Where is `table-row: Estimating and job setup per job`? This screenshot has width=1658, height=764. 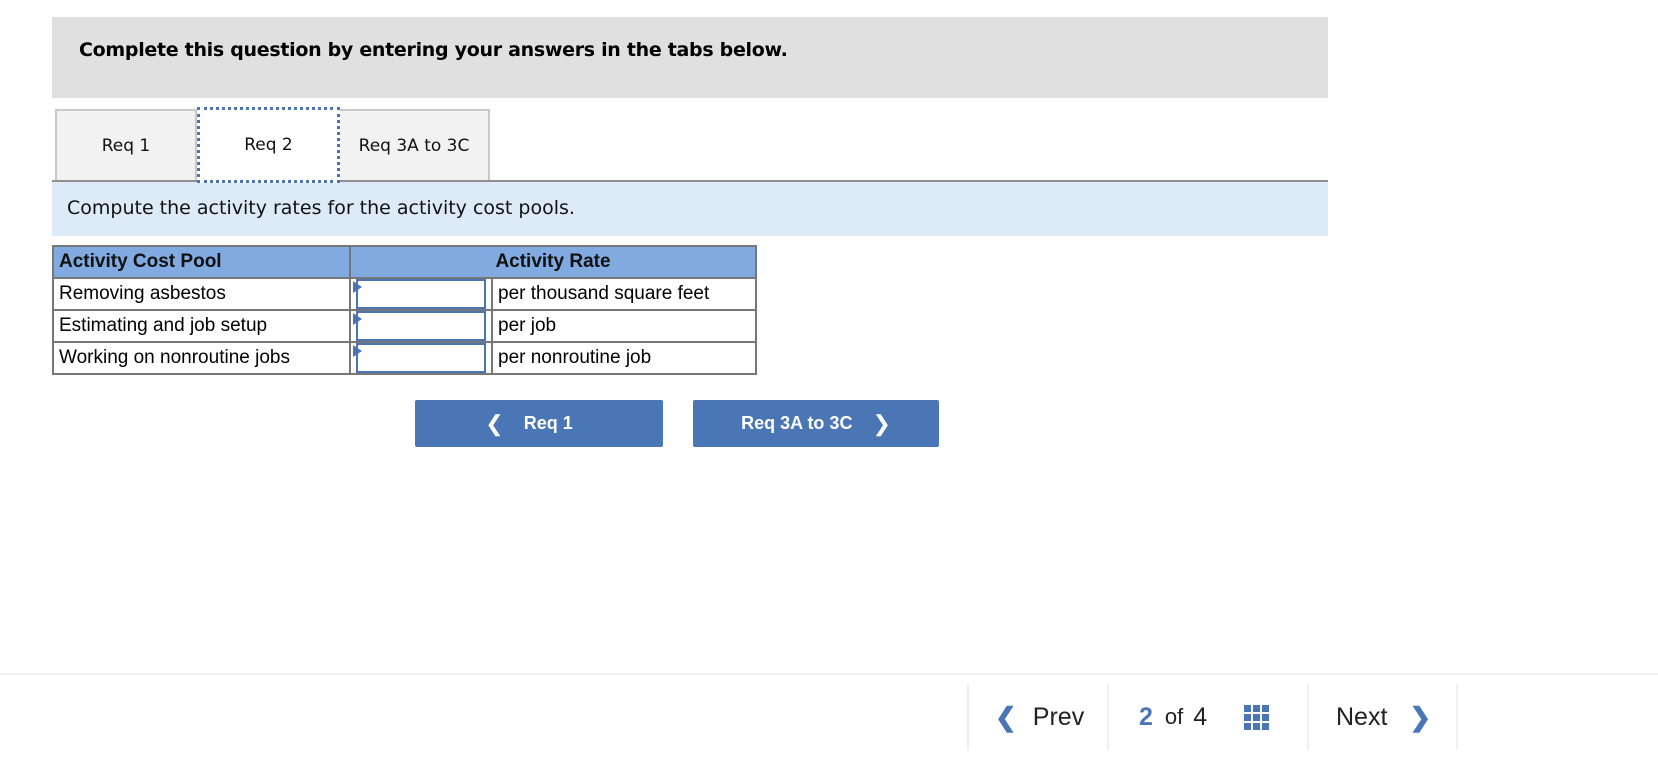 table-row: Estimating and job setup per job is located at coordinates (404, 326).